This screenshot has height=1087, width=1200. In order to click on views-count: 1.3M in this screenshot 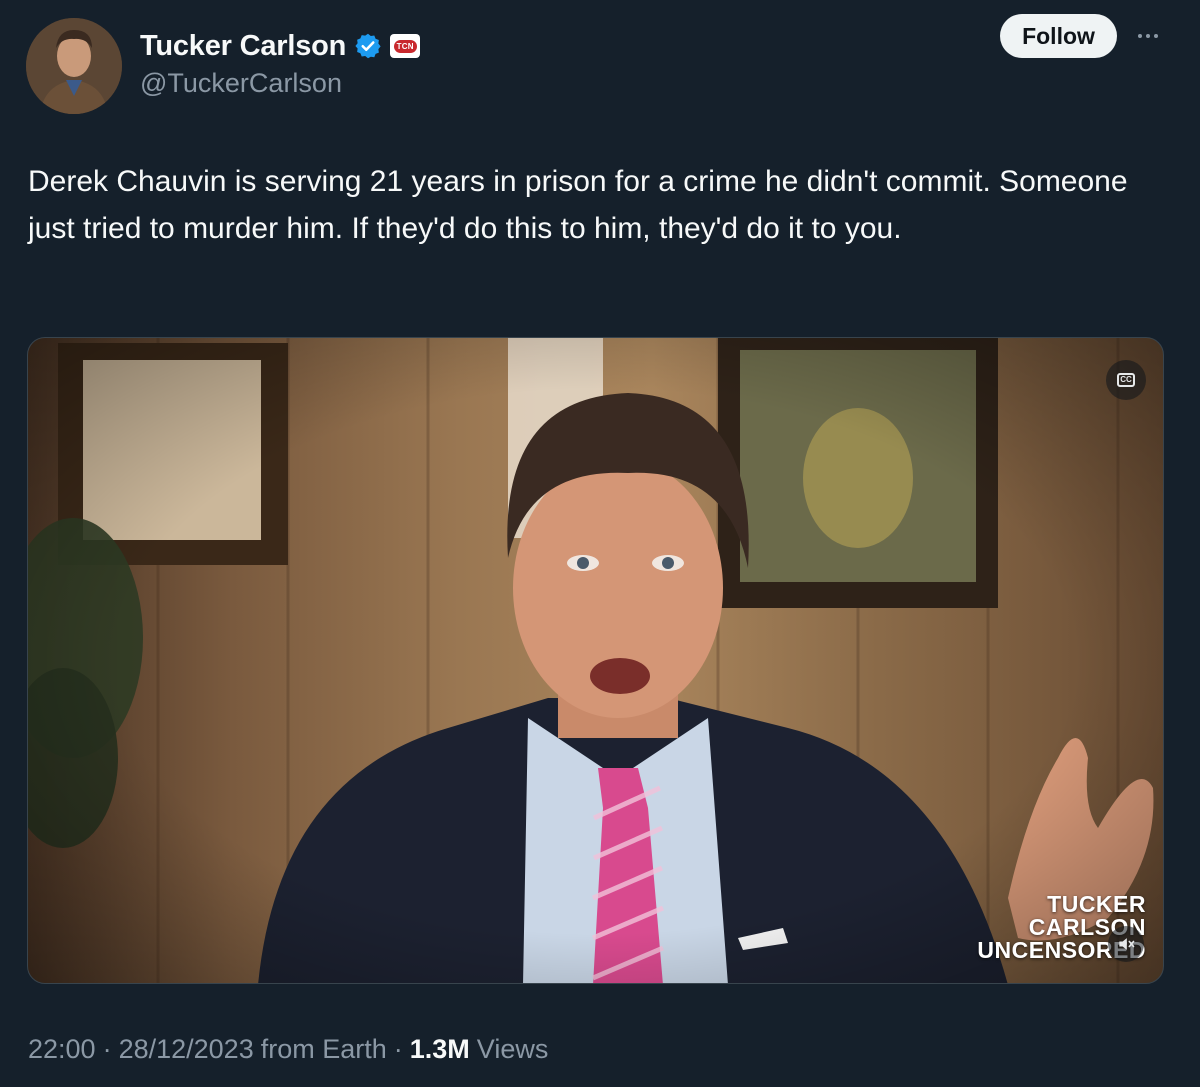, I will do `click(443, 1049)`.